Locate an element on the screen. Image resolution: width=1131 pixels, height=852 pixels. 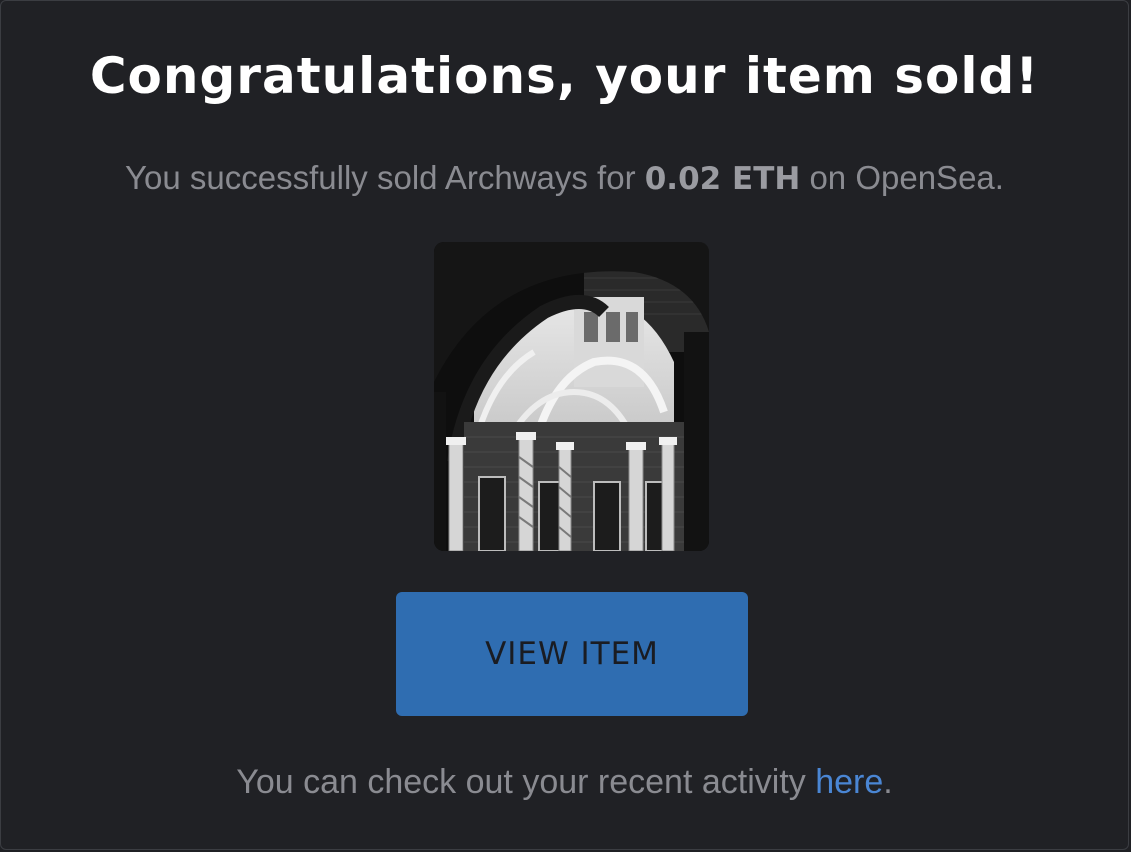
dialog-title: Congratulations, your item sold! is located at coordinates (564, 76).